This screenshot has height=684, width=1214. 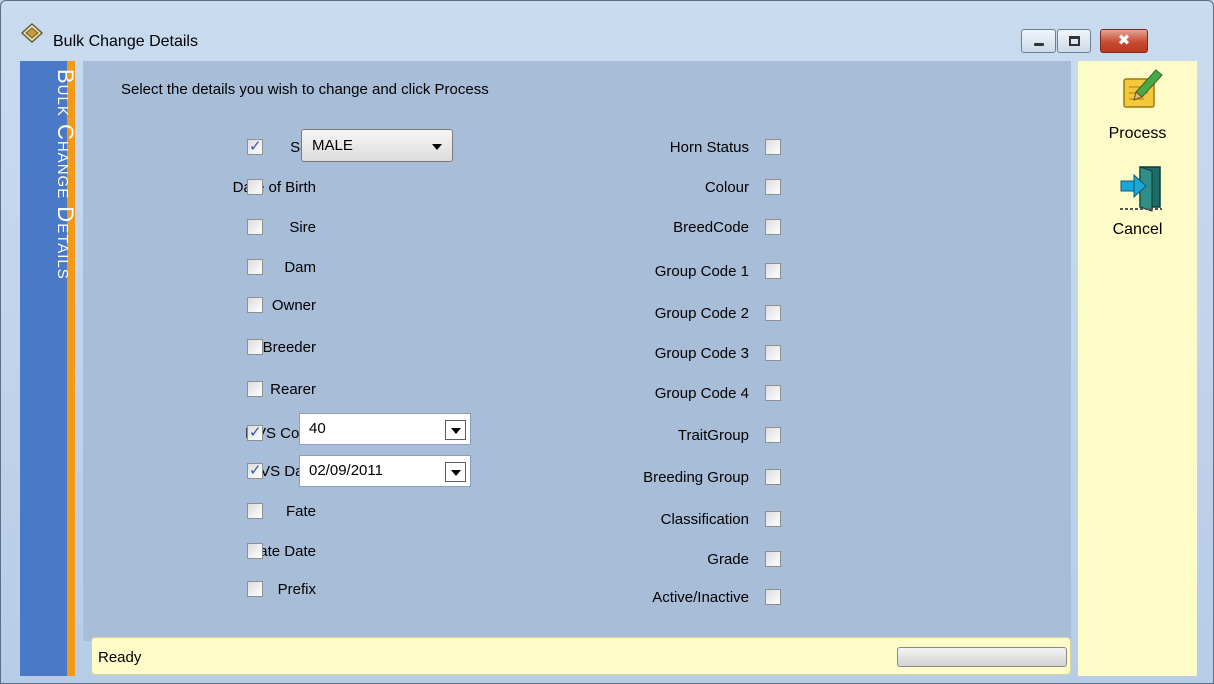 What do you see at coordinates (700, 597) in the screenshot?
I see `active-inactive-label: Active/Inactive` at bounding box center [700, 597].